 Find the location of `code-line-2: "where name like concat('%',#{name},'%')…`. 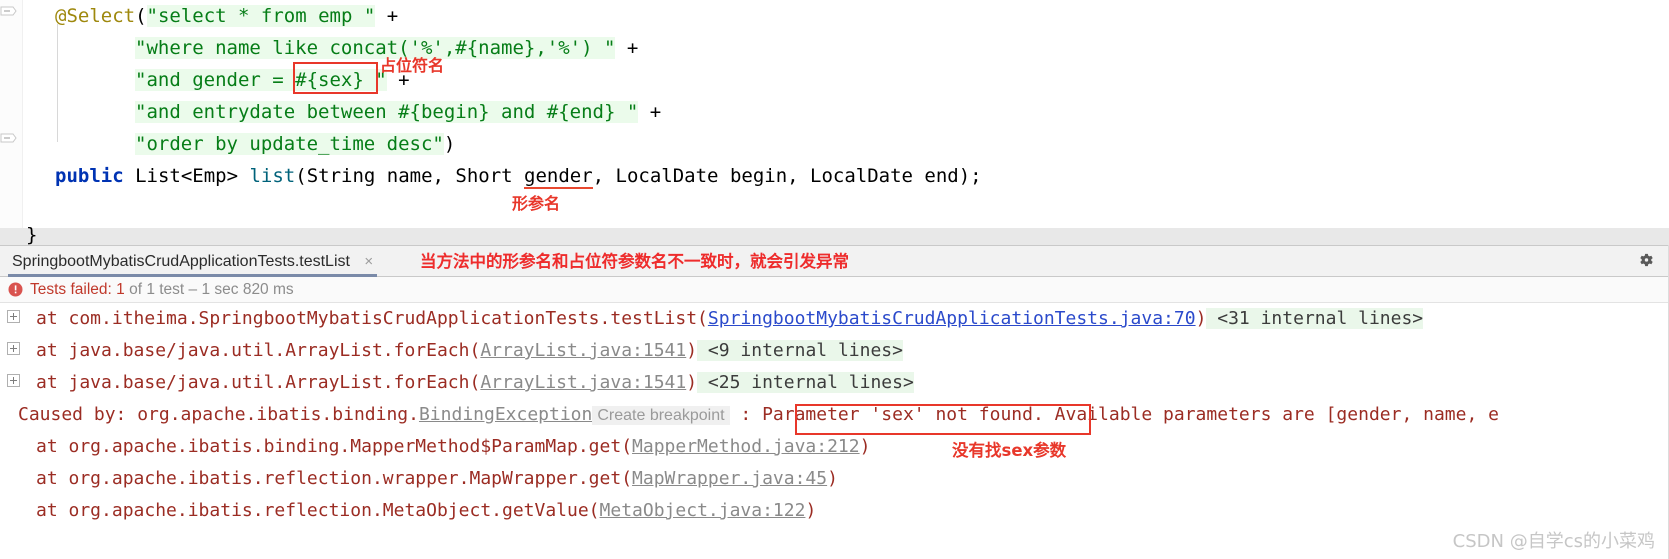

code-line-2: "where name like concat('%',#{name},'%')… is located at coordinates (502, 48).